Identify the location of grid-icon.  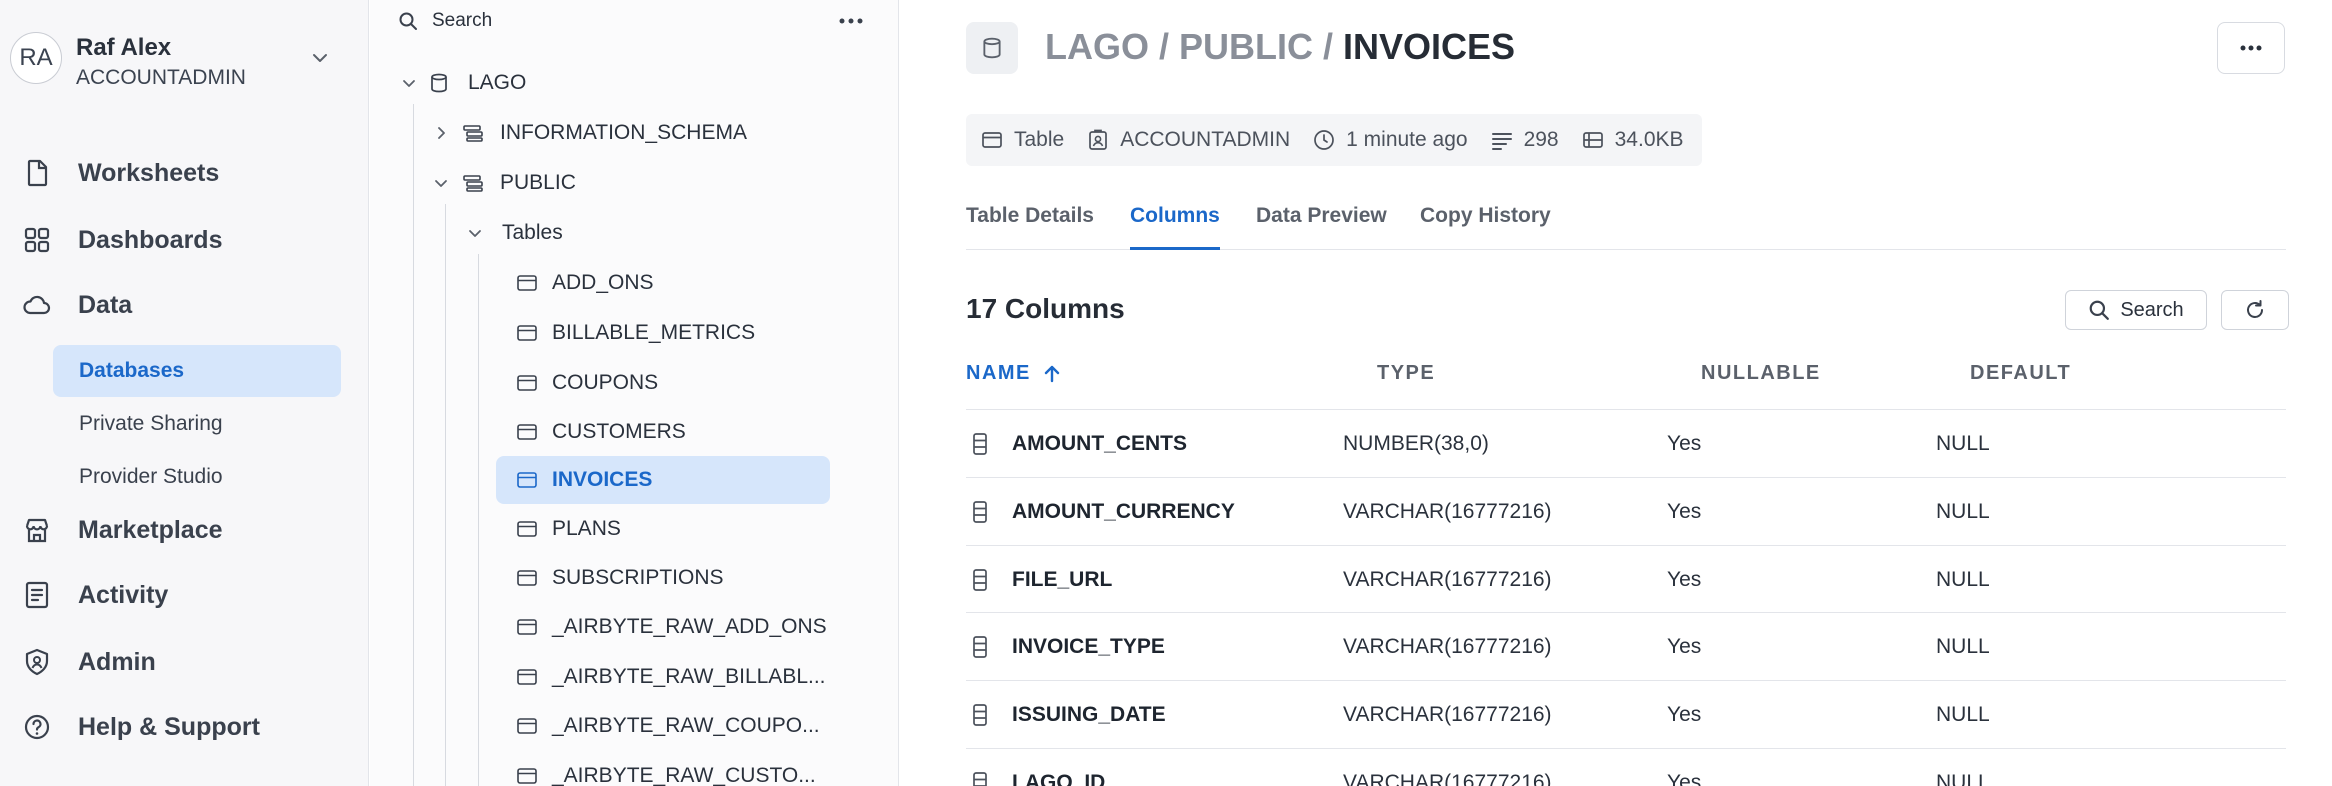
(37, 240).